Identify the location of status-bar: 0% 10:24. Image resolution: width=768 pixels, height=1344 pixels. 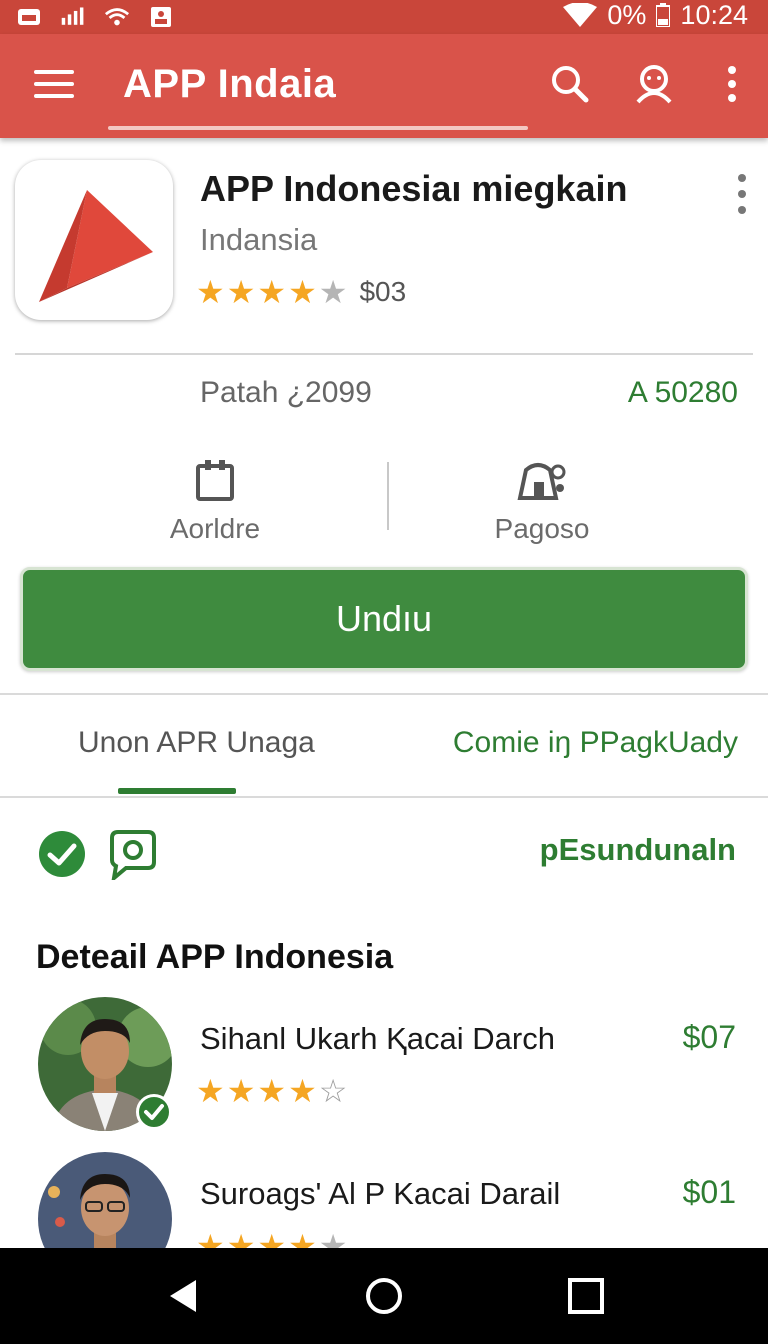
(384, 17).